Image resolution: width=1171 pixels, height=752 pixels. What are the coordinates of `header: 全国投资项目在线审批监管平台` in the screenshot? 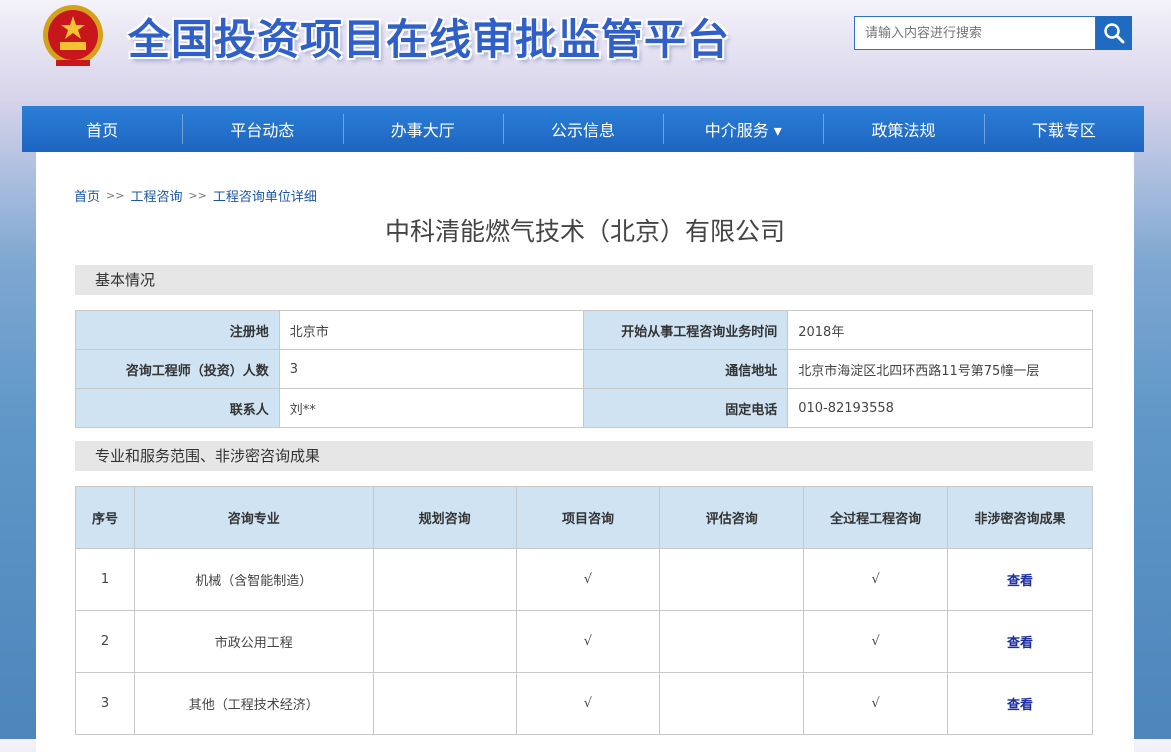 It's located at (585, 53).